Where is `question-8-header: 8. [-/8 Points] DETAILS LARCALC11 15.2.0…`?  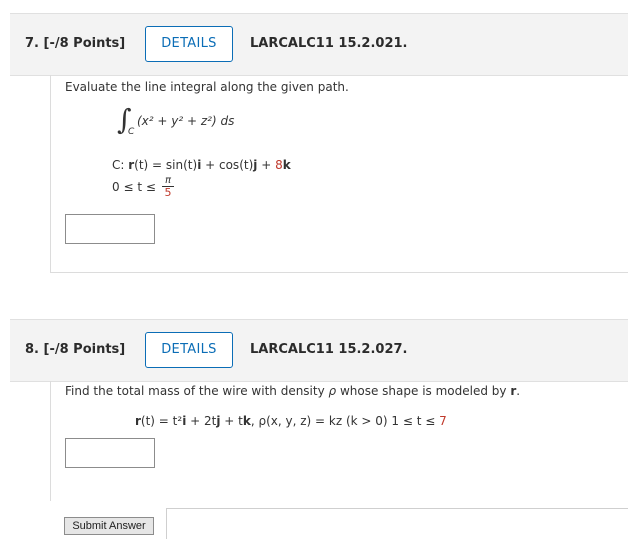 question-8-header: 8. [-/8 Points] DETAILS LARCALC11 15.2.0… is located at coordinates (319, 350).